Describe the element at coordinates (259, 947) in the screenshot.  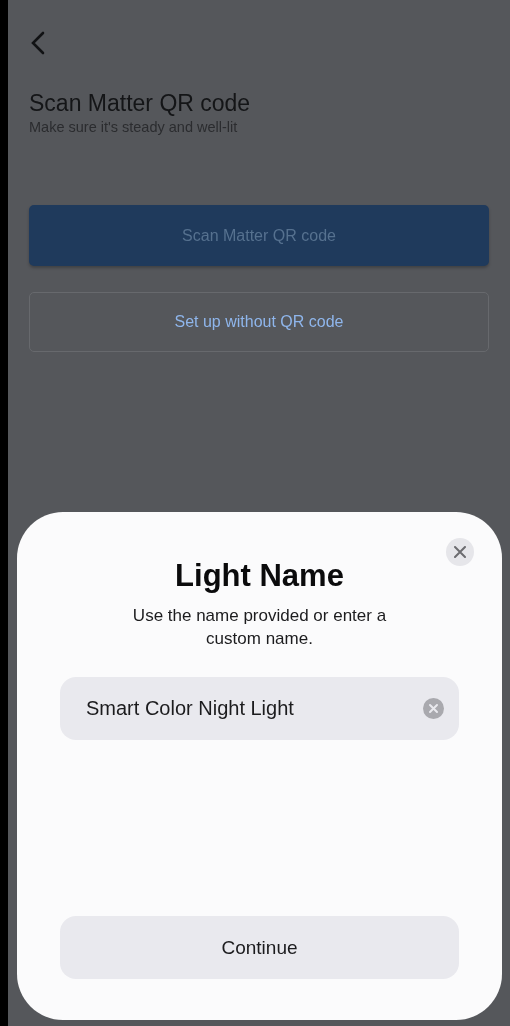
I see `continue-button: Continue` at that location.